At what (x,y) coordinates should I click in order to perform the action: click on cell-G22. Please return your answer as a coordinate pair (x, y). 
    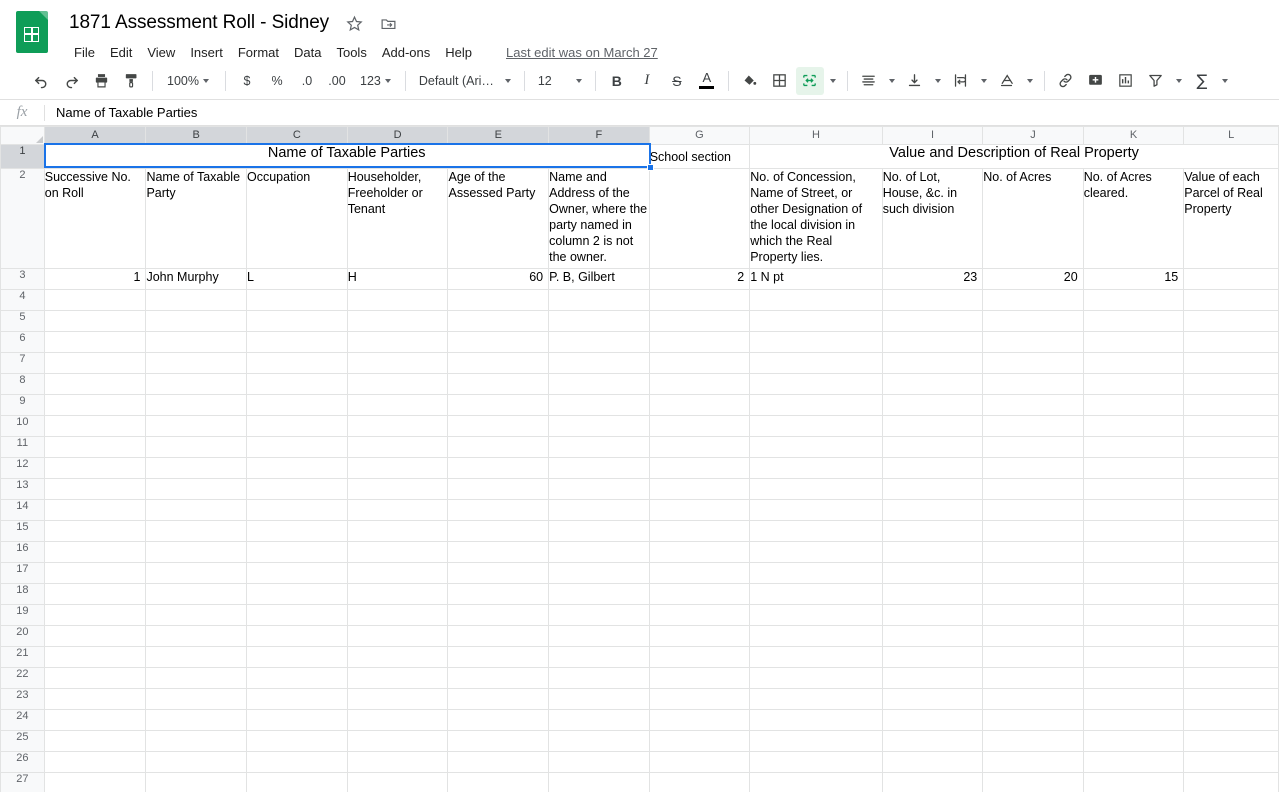
    Looking at the image, I should click on (699, 678).